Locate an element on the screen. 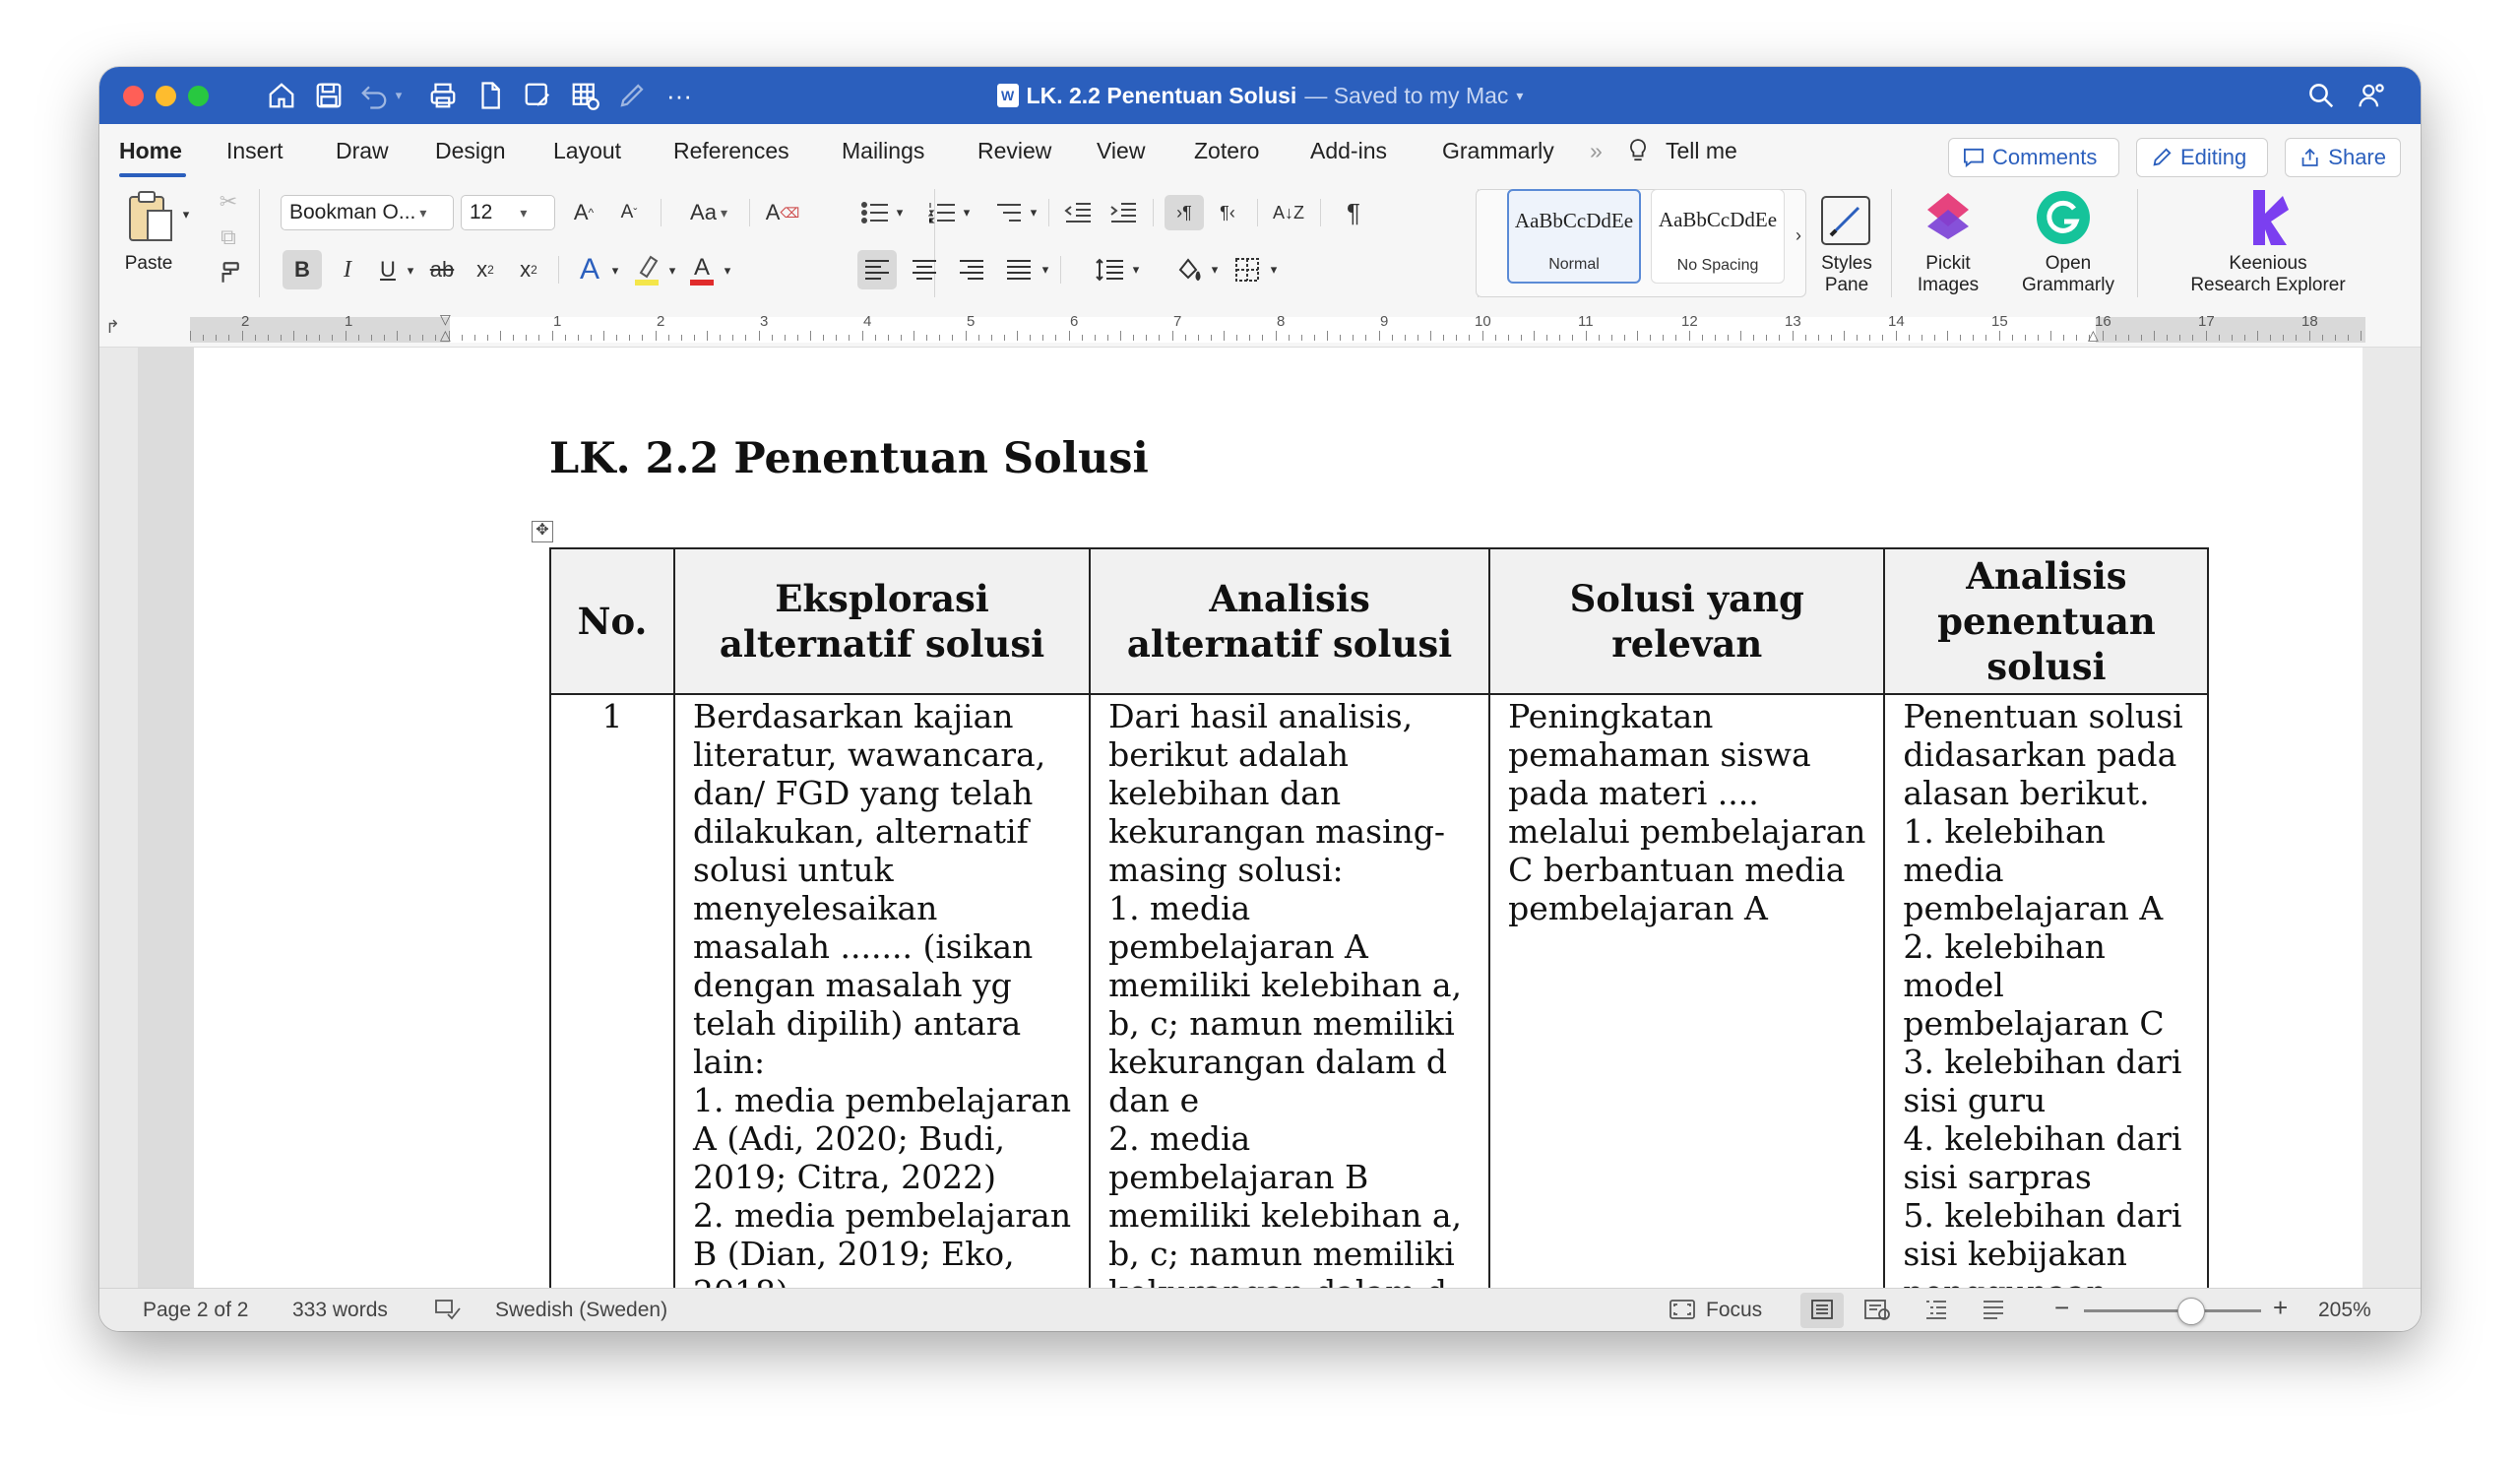 This screenshot has height=1462, width=2520. tab-layout: Layout is located at coordinates (587, 151).